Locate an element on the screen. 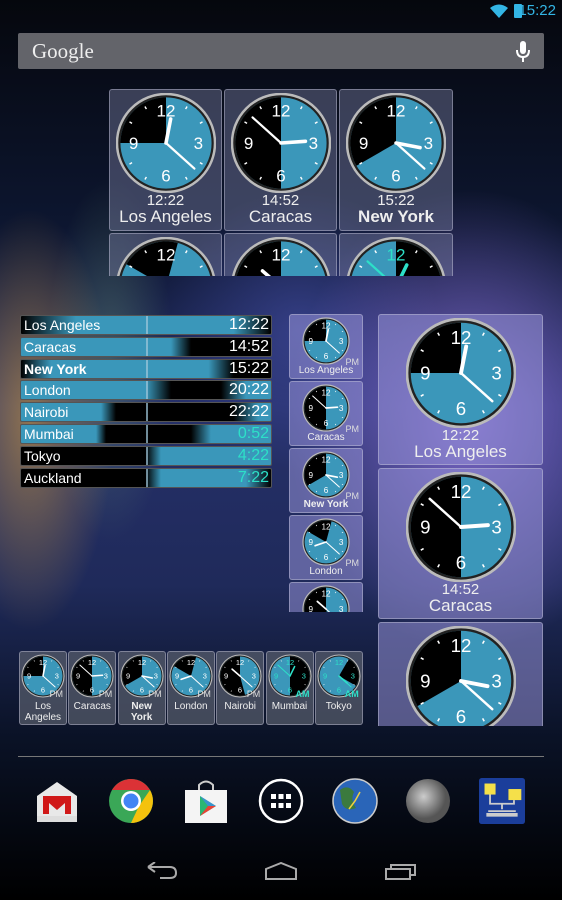  play-store-icon is located at coordinates (206, 801).